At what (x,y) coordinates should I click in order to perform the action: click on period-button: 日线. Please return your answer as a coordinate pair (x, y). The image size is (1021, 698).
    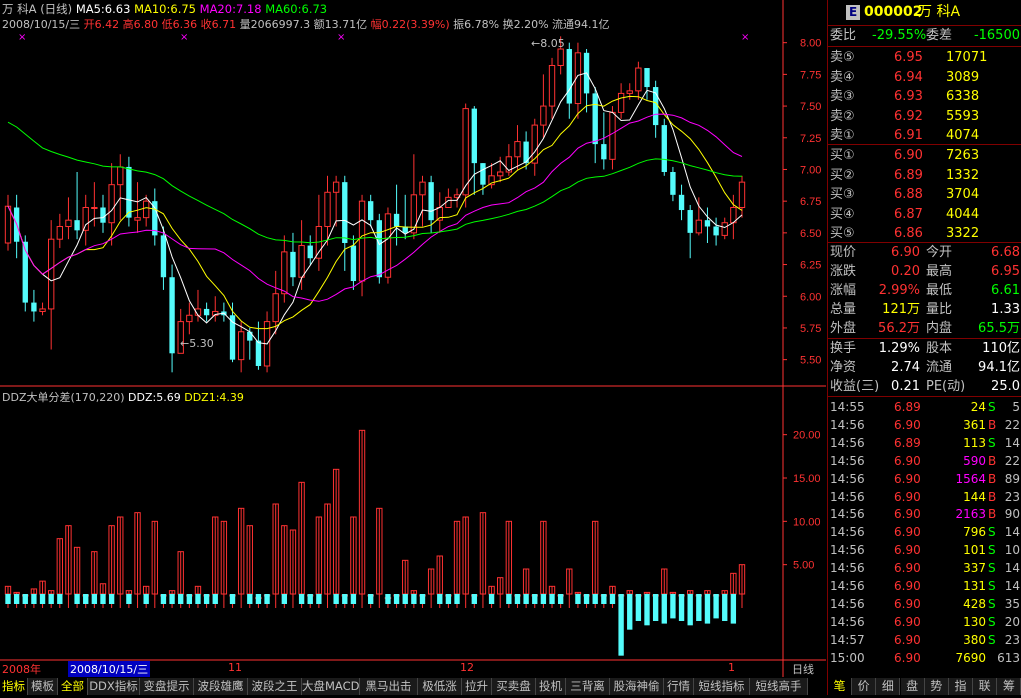
    Looking at the image, I should click on (803, 669).